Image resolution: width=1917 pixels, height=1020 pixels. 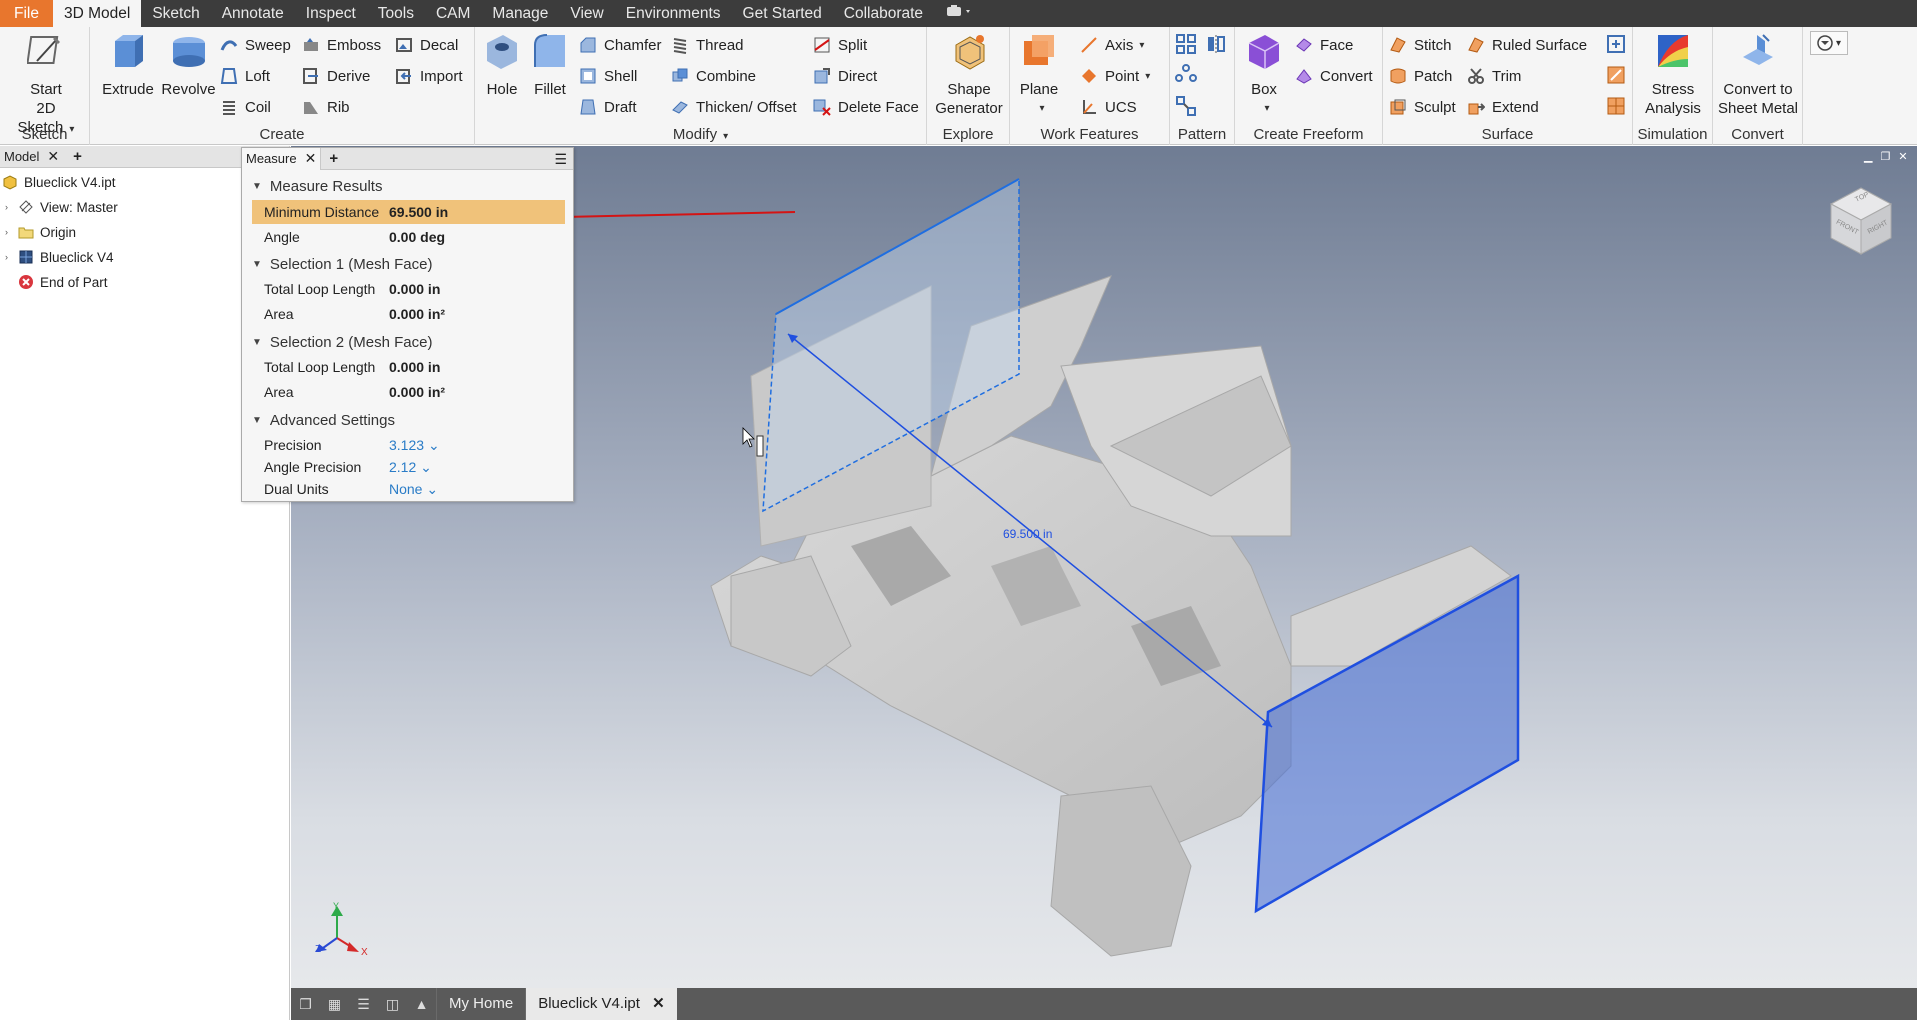 What do you see at coordinates (1868, 156) in the screenshot?
I see `minimize-icon: ▁` at bounding box center [1868, 156].